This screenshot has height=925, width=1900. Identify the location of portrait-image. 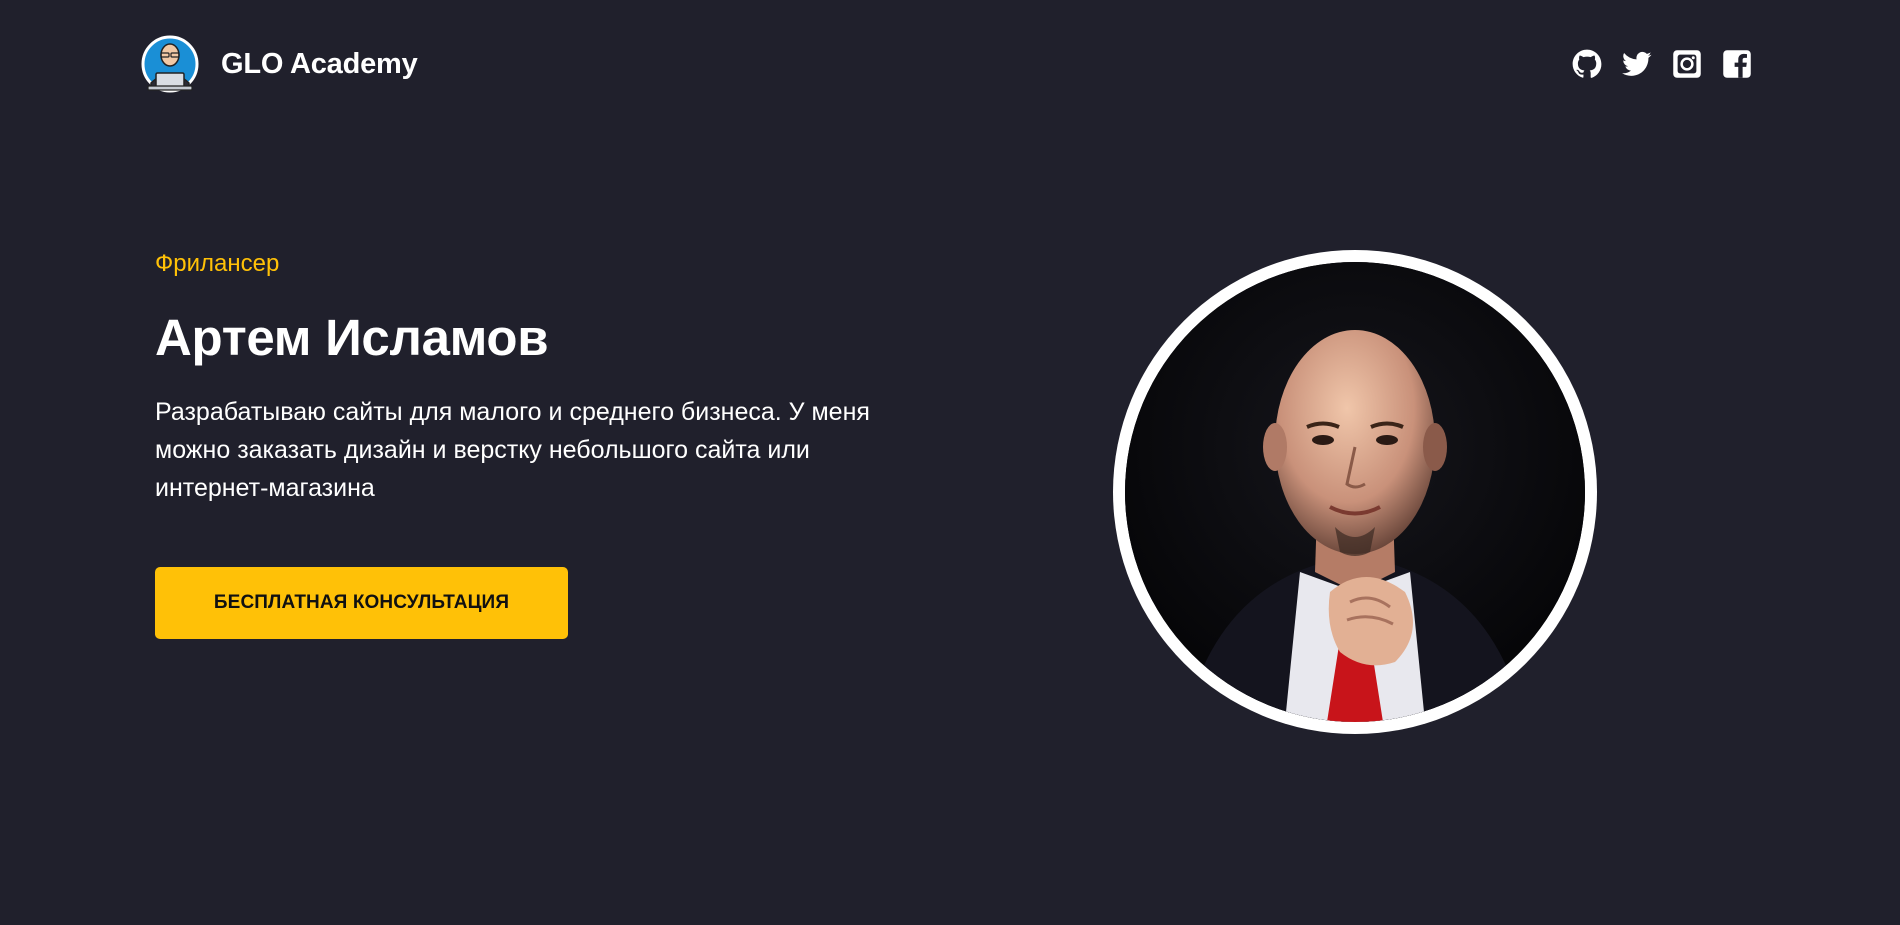
(1355, 492).